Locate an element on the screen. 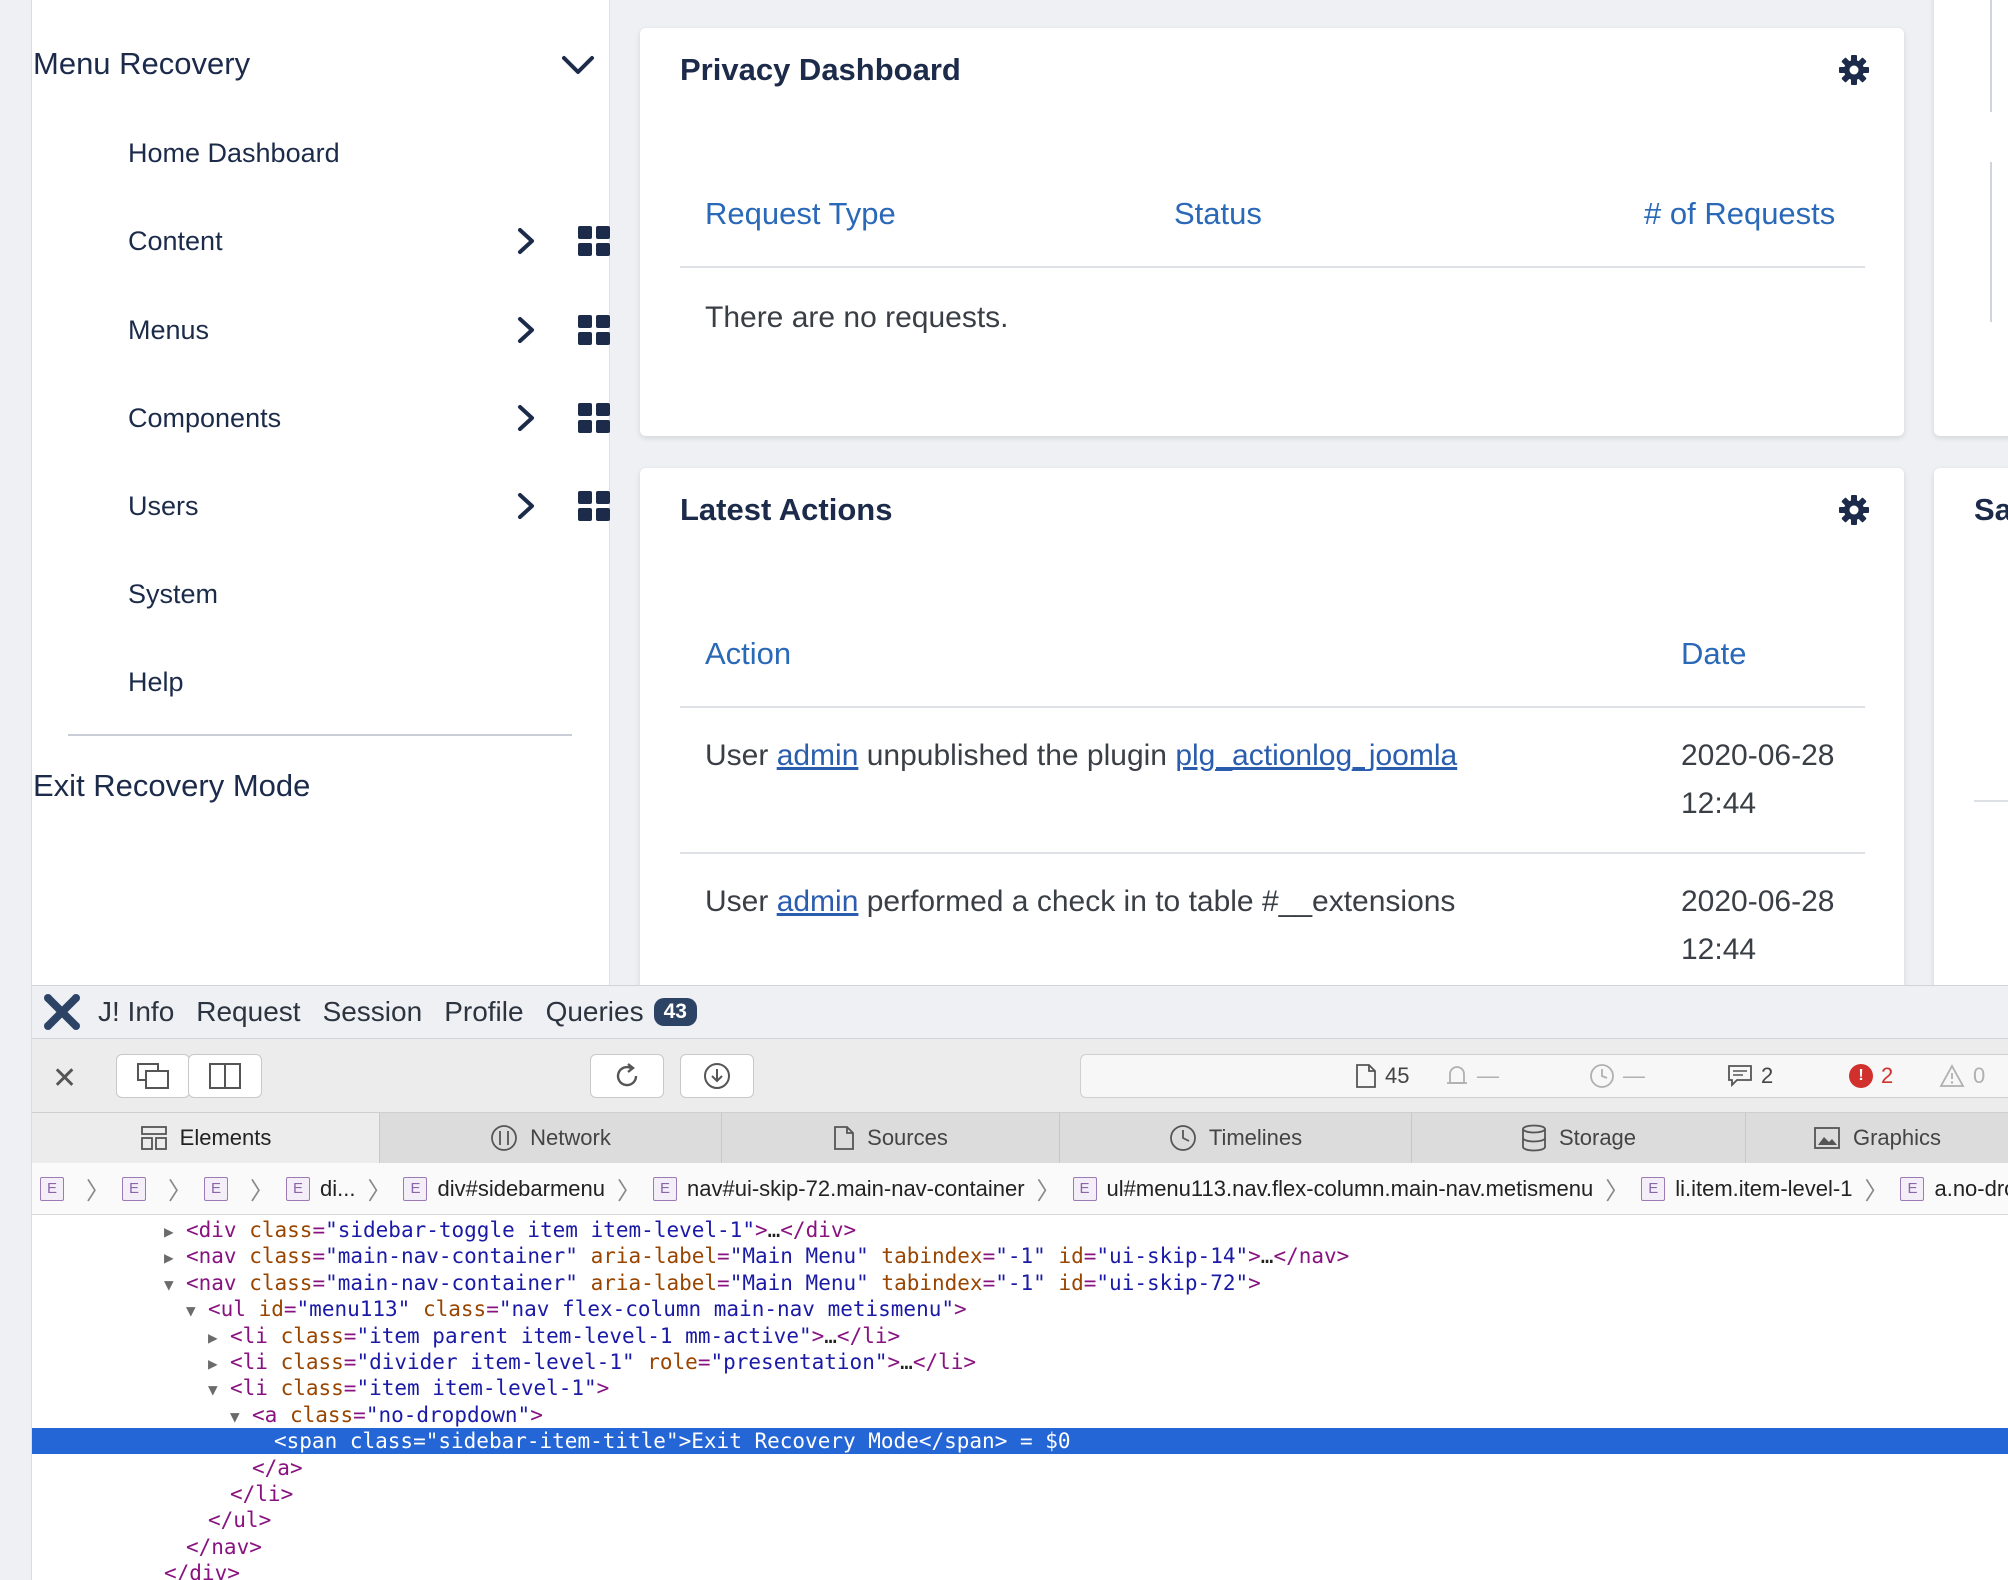  exit-recovery-mode-link: Exit Recovery Mode is located at coordinates (171, 786).